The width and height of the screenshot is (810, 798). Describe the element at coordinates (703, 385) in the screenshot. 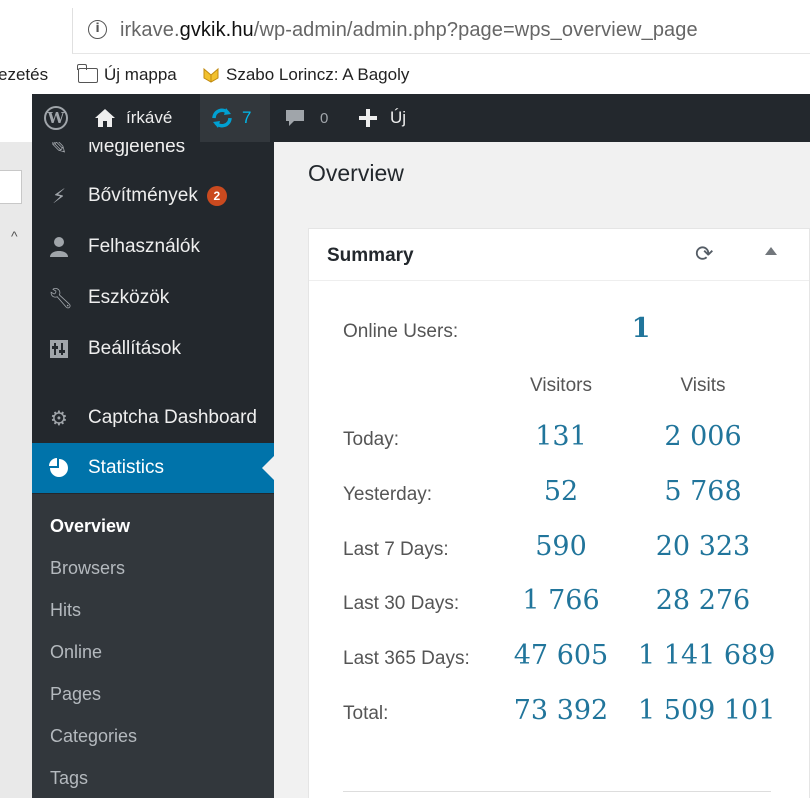

I see `visits-column-header: Visits` at that location.